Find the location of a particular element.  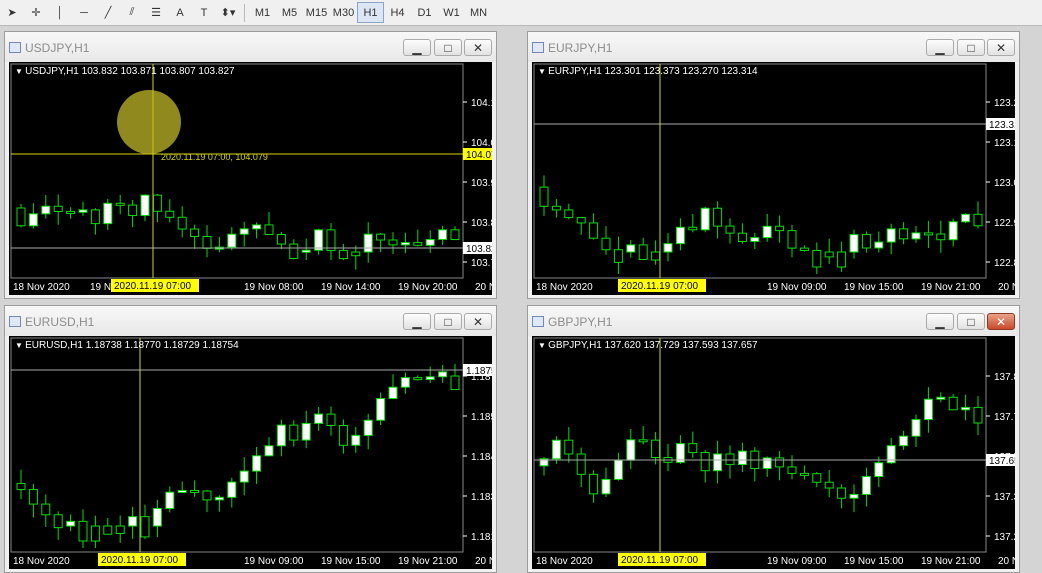

fibonacci-icon: ☰ is located at coordinates (156, 12).